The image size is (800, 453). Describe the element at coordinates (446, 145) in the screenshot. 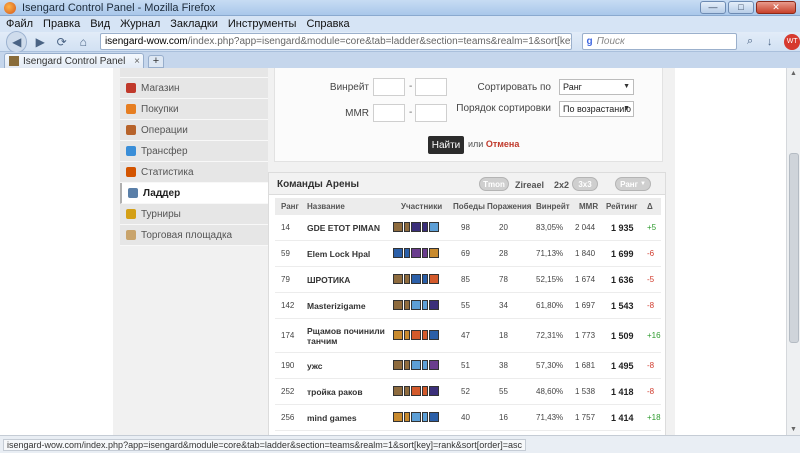

I see `find-button: Найти` at that location.